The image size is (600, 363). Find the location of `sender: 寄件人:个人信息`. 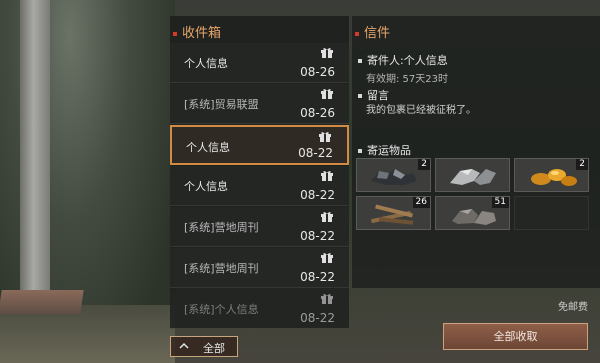

sender: 寄件人:个人信息 is located at coordinates (403, 60).